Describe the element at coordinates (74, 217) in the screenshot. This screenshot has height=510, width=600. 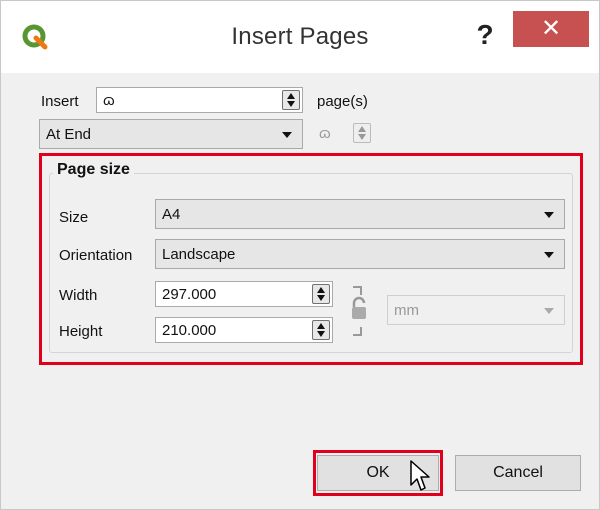
I see `size-label: Size` at that location.